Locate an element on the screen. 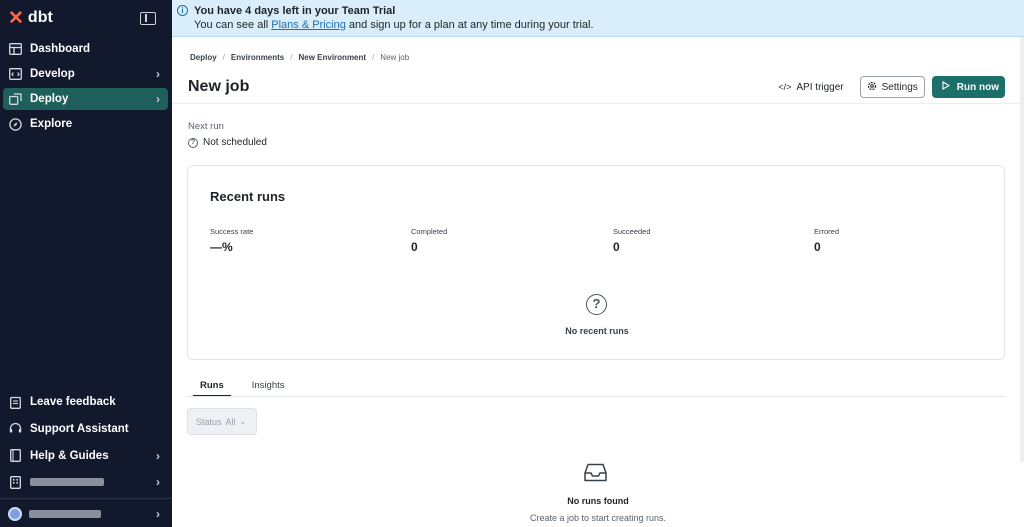 The height and width of the screenshot is (527, 1024). tab-runs: Runs is located at coordinates (212, 388).